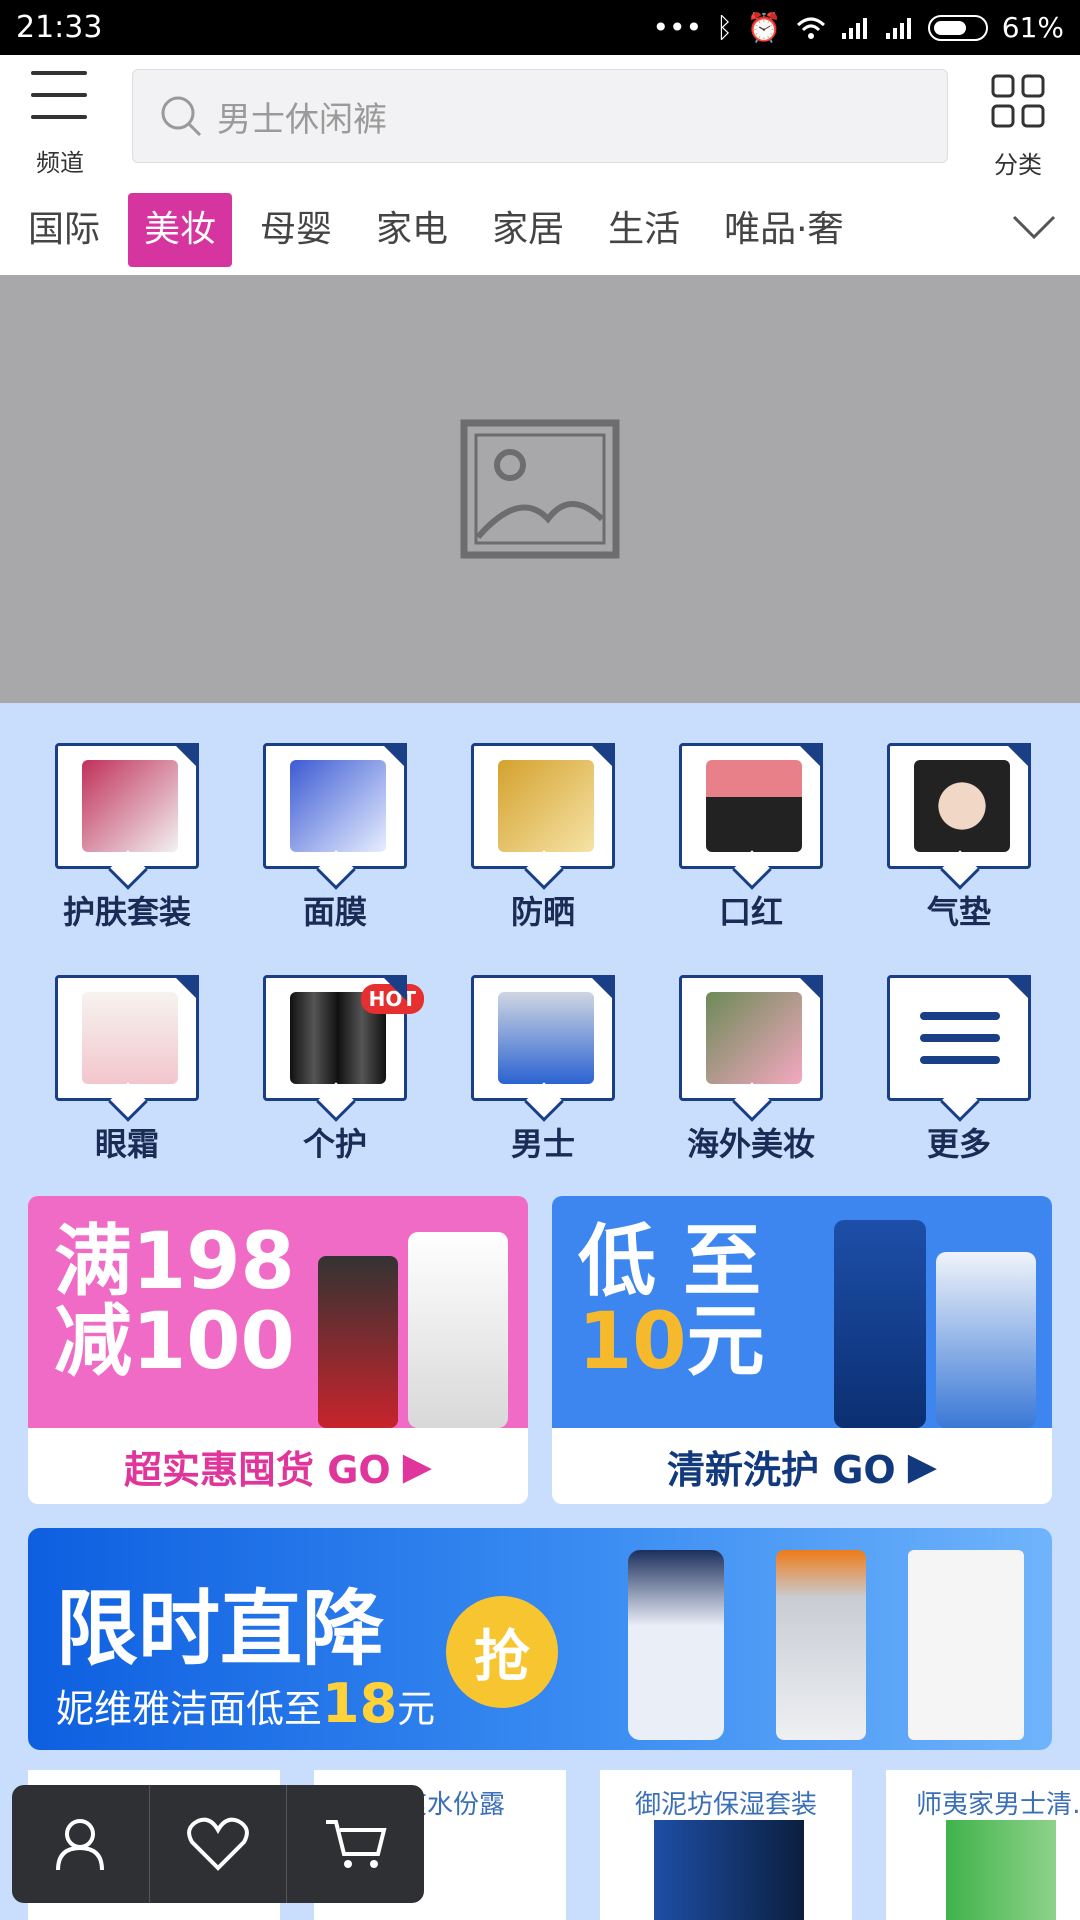  I want to click on category-more: 更多, so click(959, 1058).